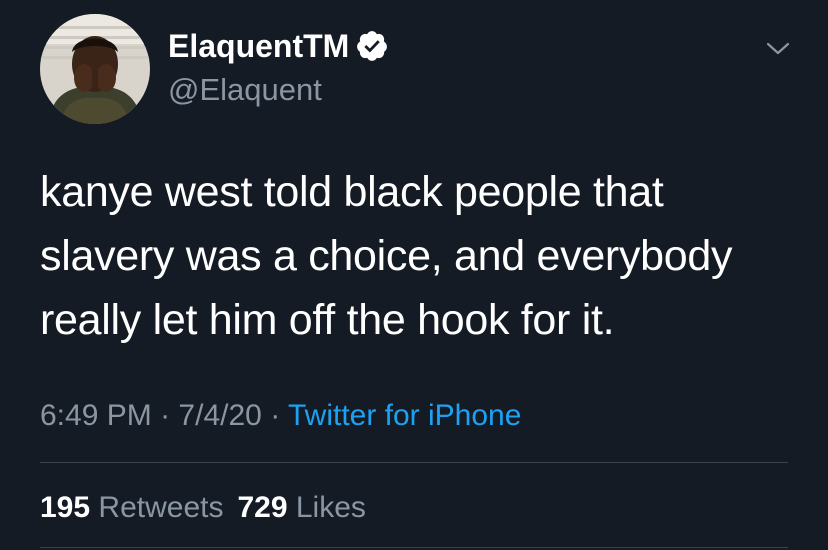 The image size is (828, 550). I want to click on likes-stat: 729 Likes, so click(301, 507).